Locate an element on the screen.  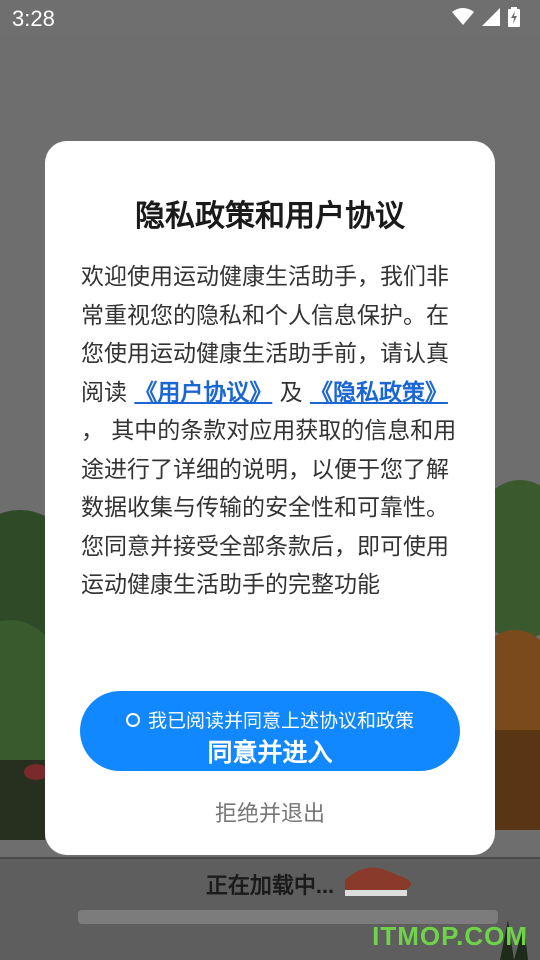
status-bar: 3:28 is located at coordinates (270, 19).